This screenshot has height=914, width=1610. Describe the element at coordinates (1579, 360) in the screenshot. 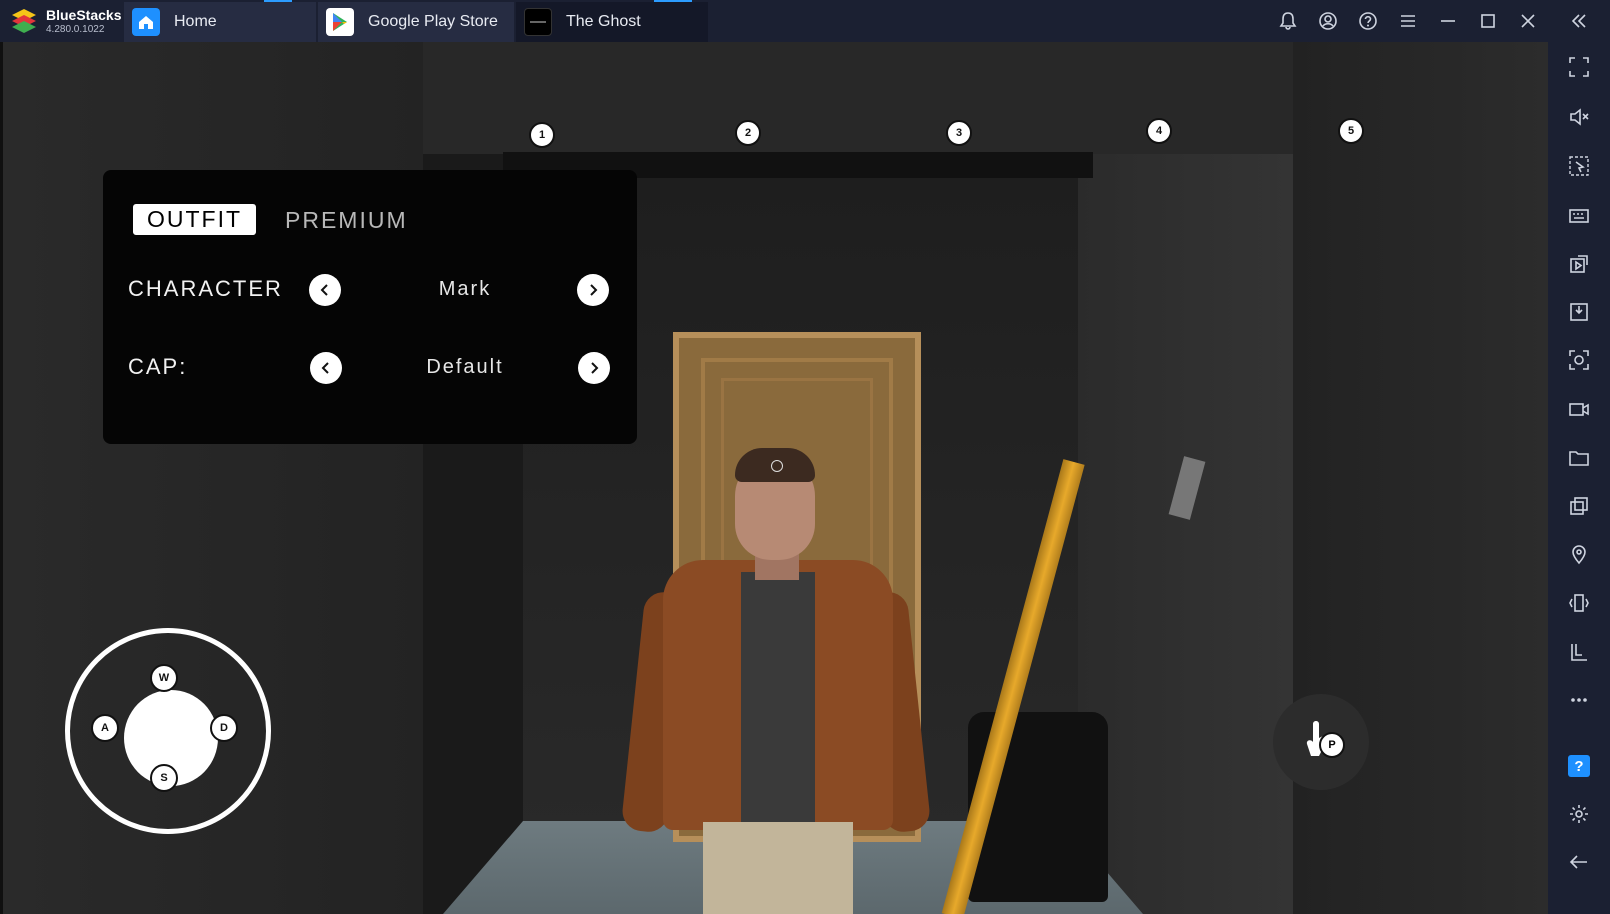

I see `screenshot-icon` at that location.